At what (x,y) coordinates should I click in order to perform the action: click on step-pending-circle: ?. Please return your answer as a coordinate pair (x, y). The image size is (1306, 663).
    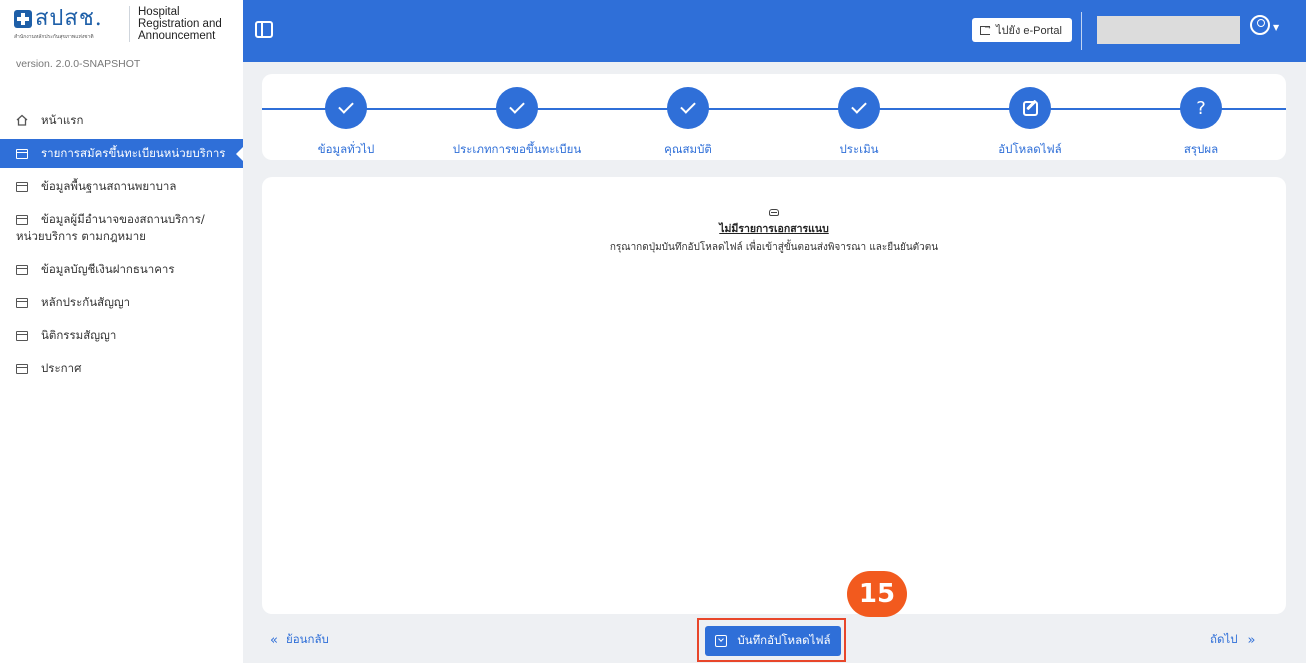
    Looking at the image, I should click on (1201, 108).